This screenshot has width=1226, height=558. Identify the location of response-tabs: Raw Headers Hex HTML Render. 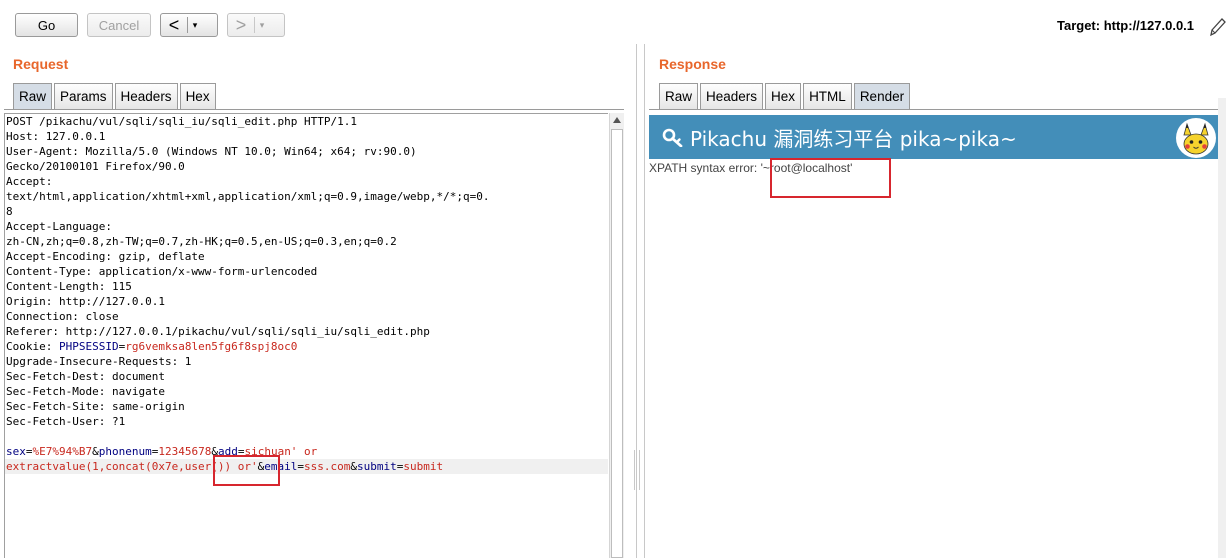
(785, 96).